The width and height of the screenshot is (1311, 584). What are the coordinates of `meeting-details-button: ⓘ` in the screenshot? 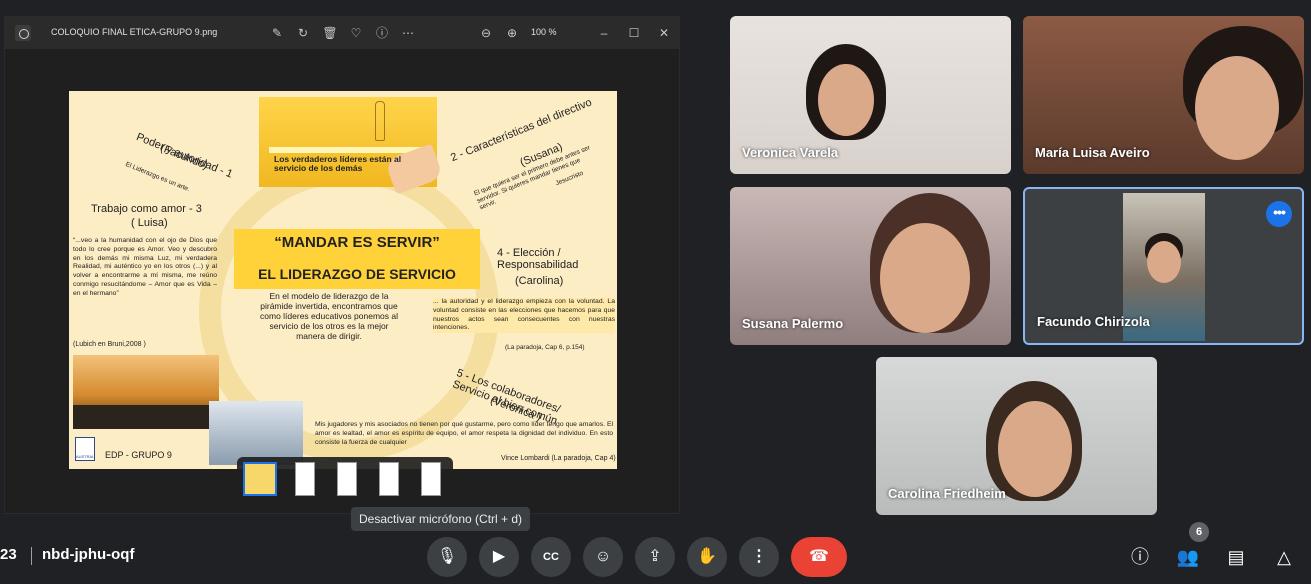 It's located at (1140, 557).